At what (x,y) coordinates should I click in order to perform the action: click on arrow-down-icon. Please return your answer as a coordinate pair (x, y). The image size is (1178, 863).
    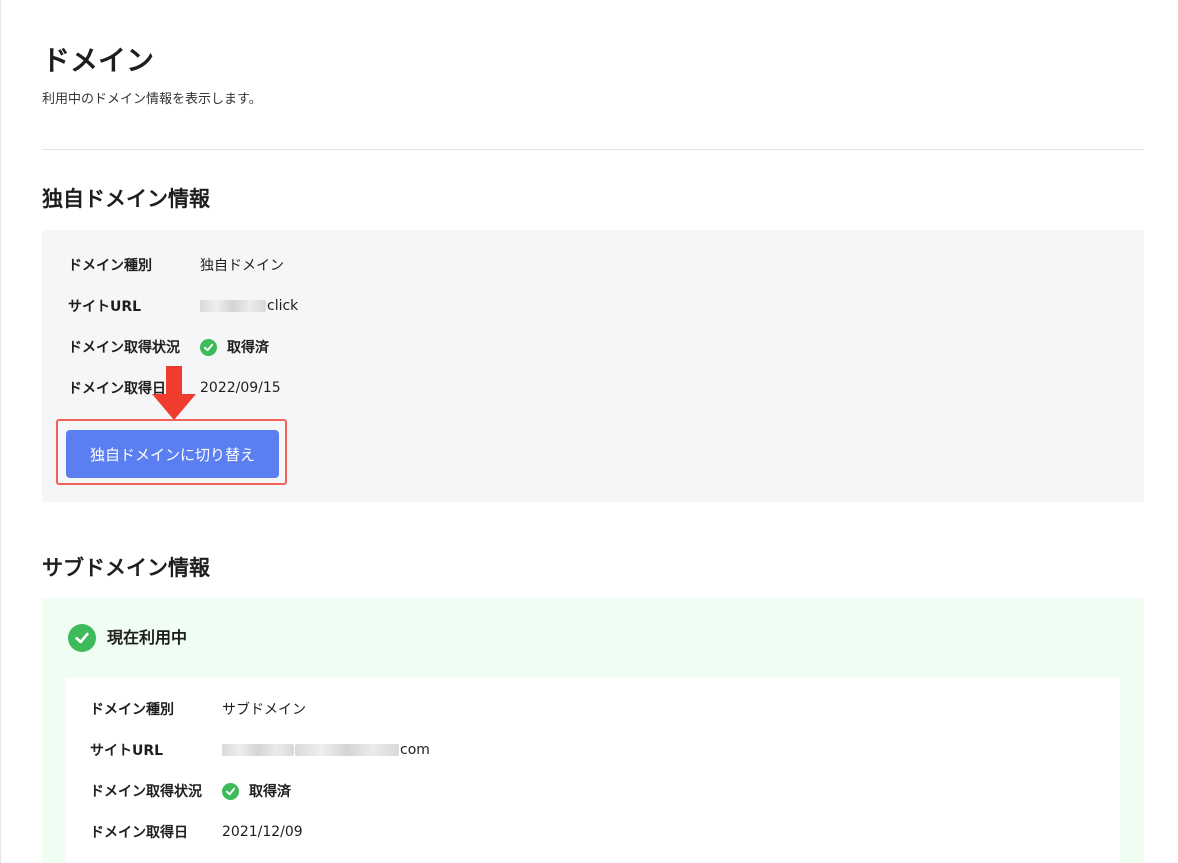
    Looking at the image, I should click on (174, 393).